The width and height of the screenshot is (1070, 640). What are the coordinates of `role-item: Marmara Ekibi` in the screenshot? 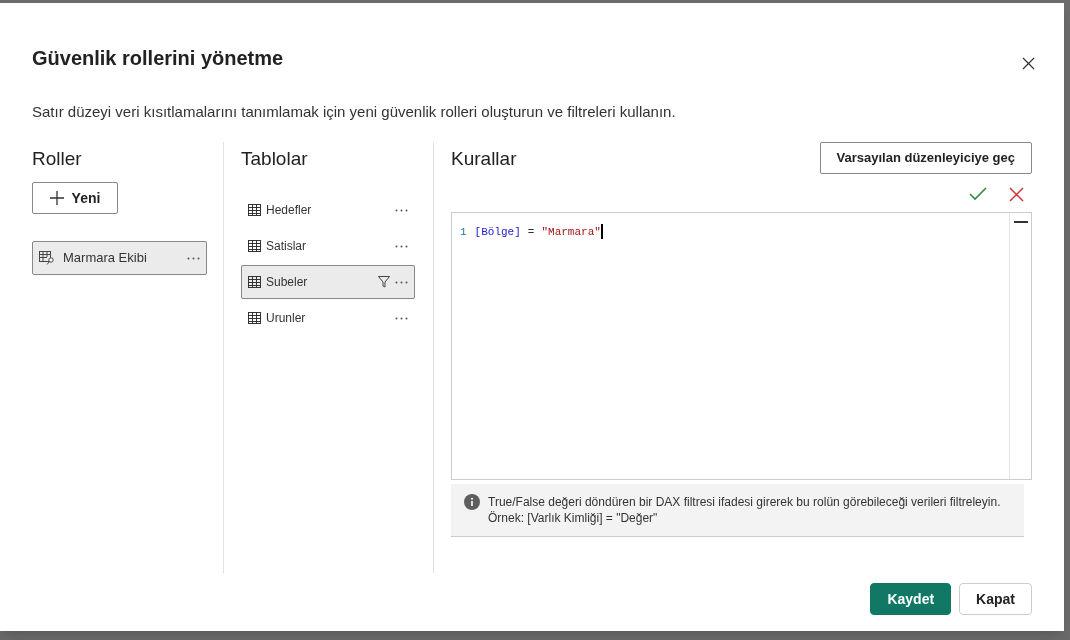 It's located at (119, 258).